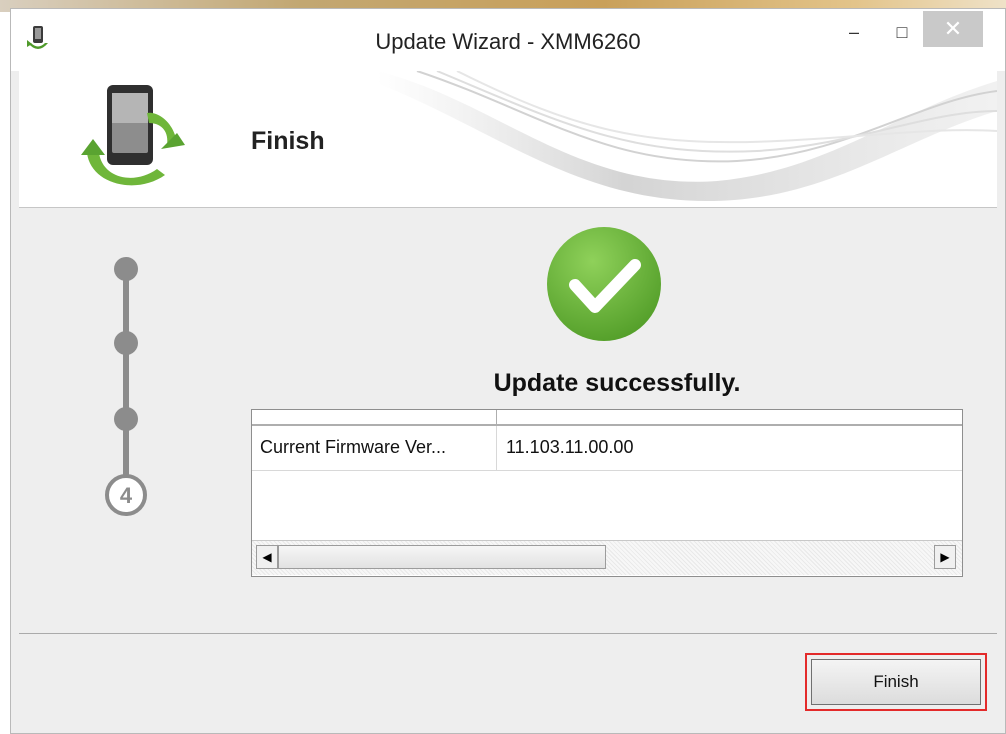 Image resolution: width=1006 pixels, height=734 pixels. Describe the element at coordinates (902, 32) in the screenshot. I see `maximize-button: □` at that location.